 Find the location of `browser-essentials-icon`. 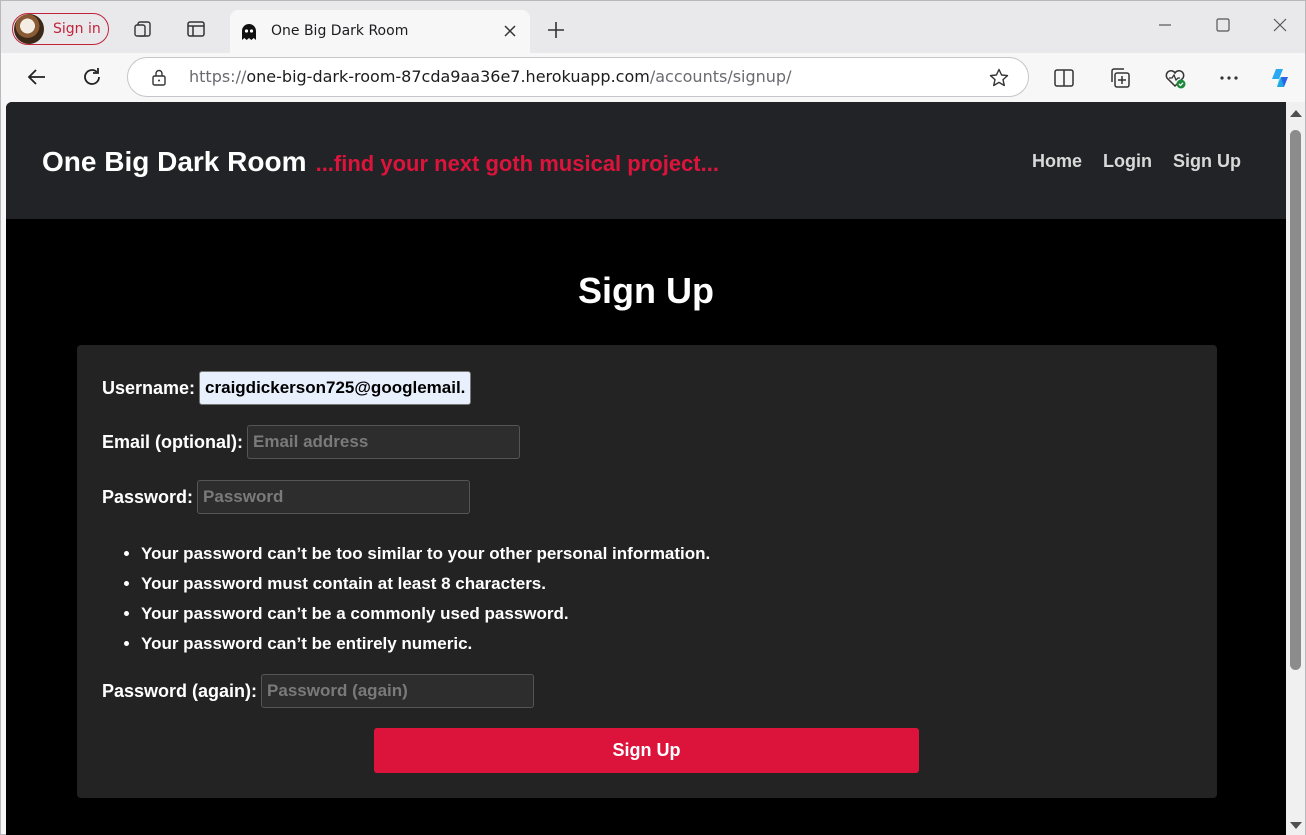

browser-essentials-icon is located at coordinates (1175, 78).